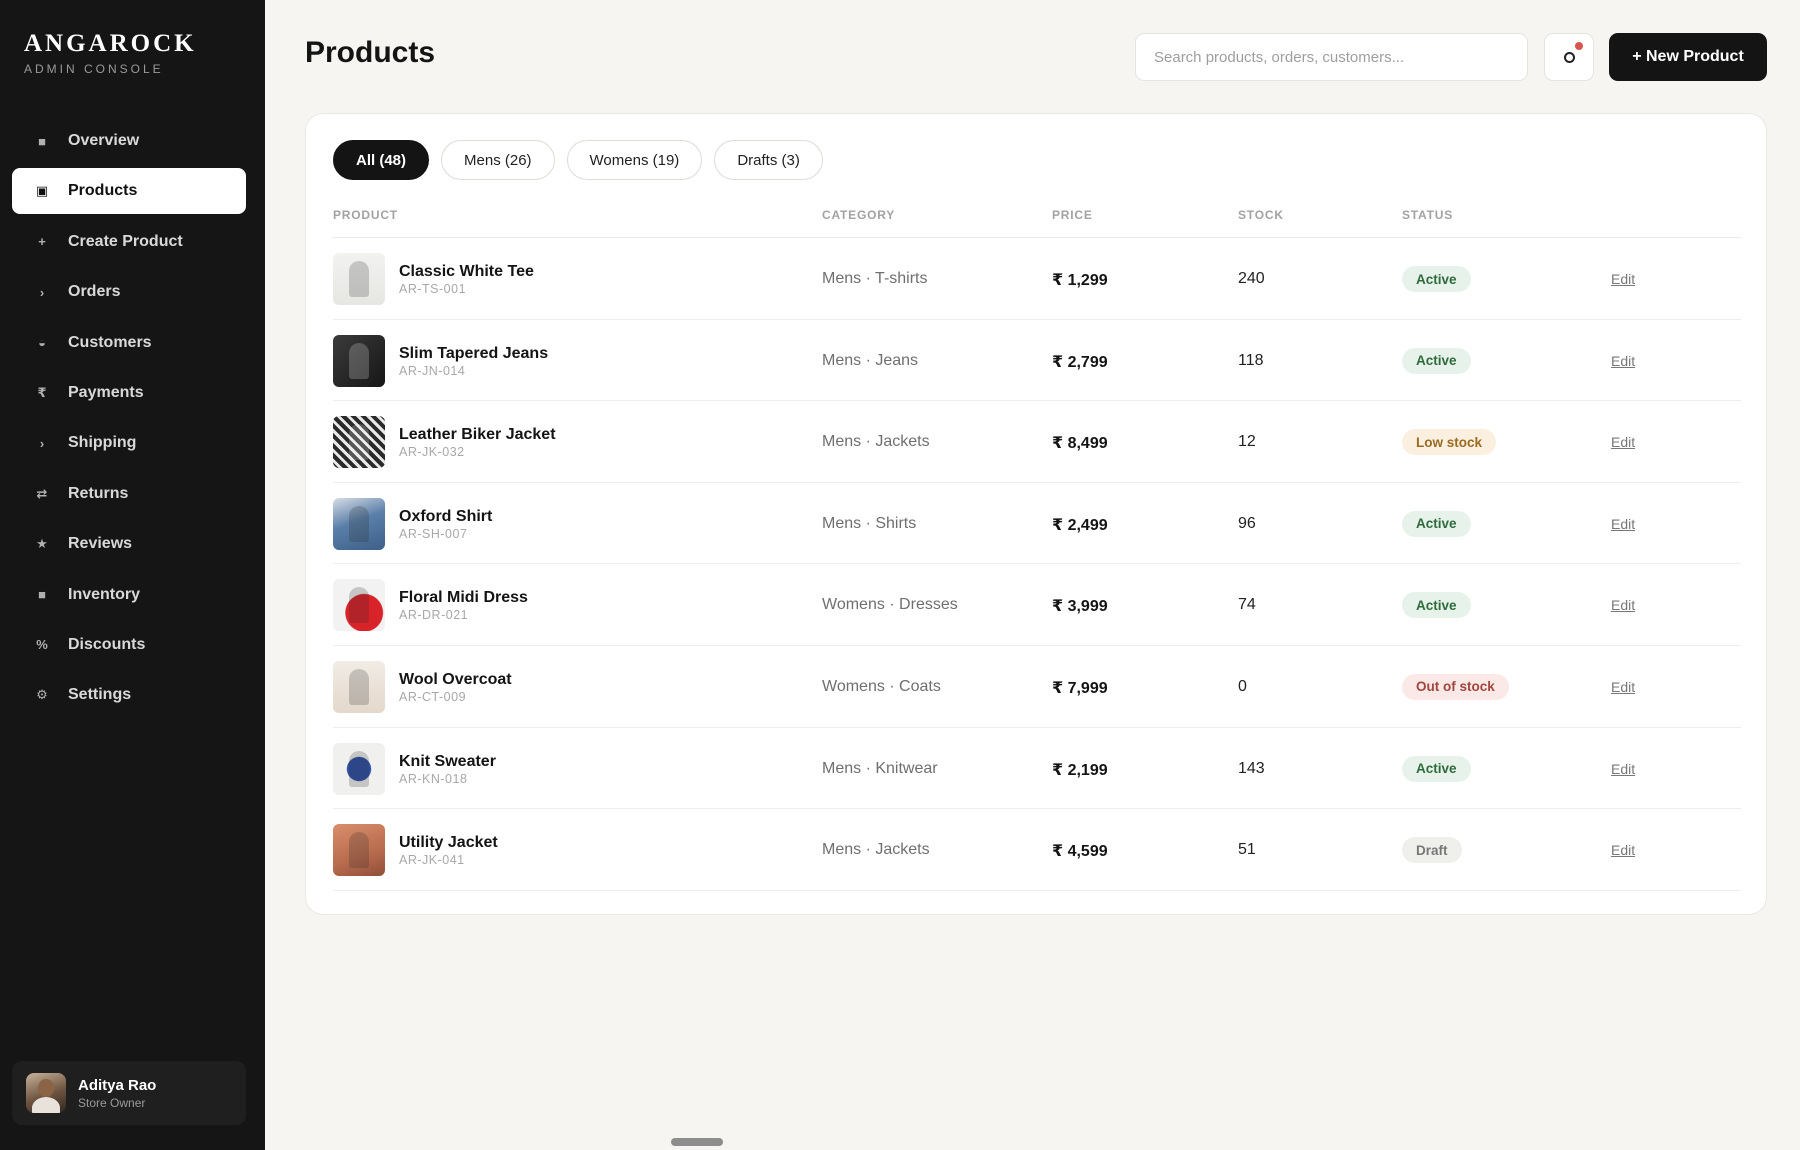  What do you see at coordinates (634, 160) in the screenshot?
I see `tab-womens: Womens (19)` at bounding box center [634, 160].